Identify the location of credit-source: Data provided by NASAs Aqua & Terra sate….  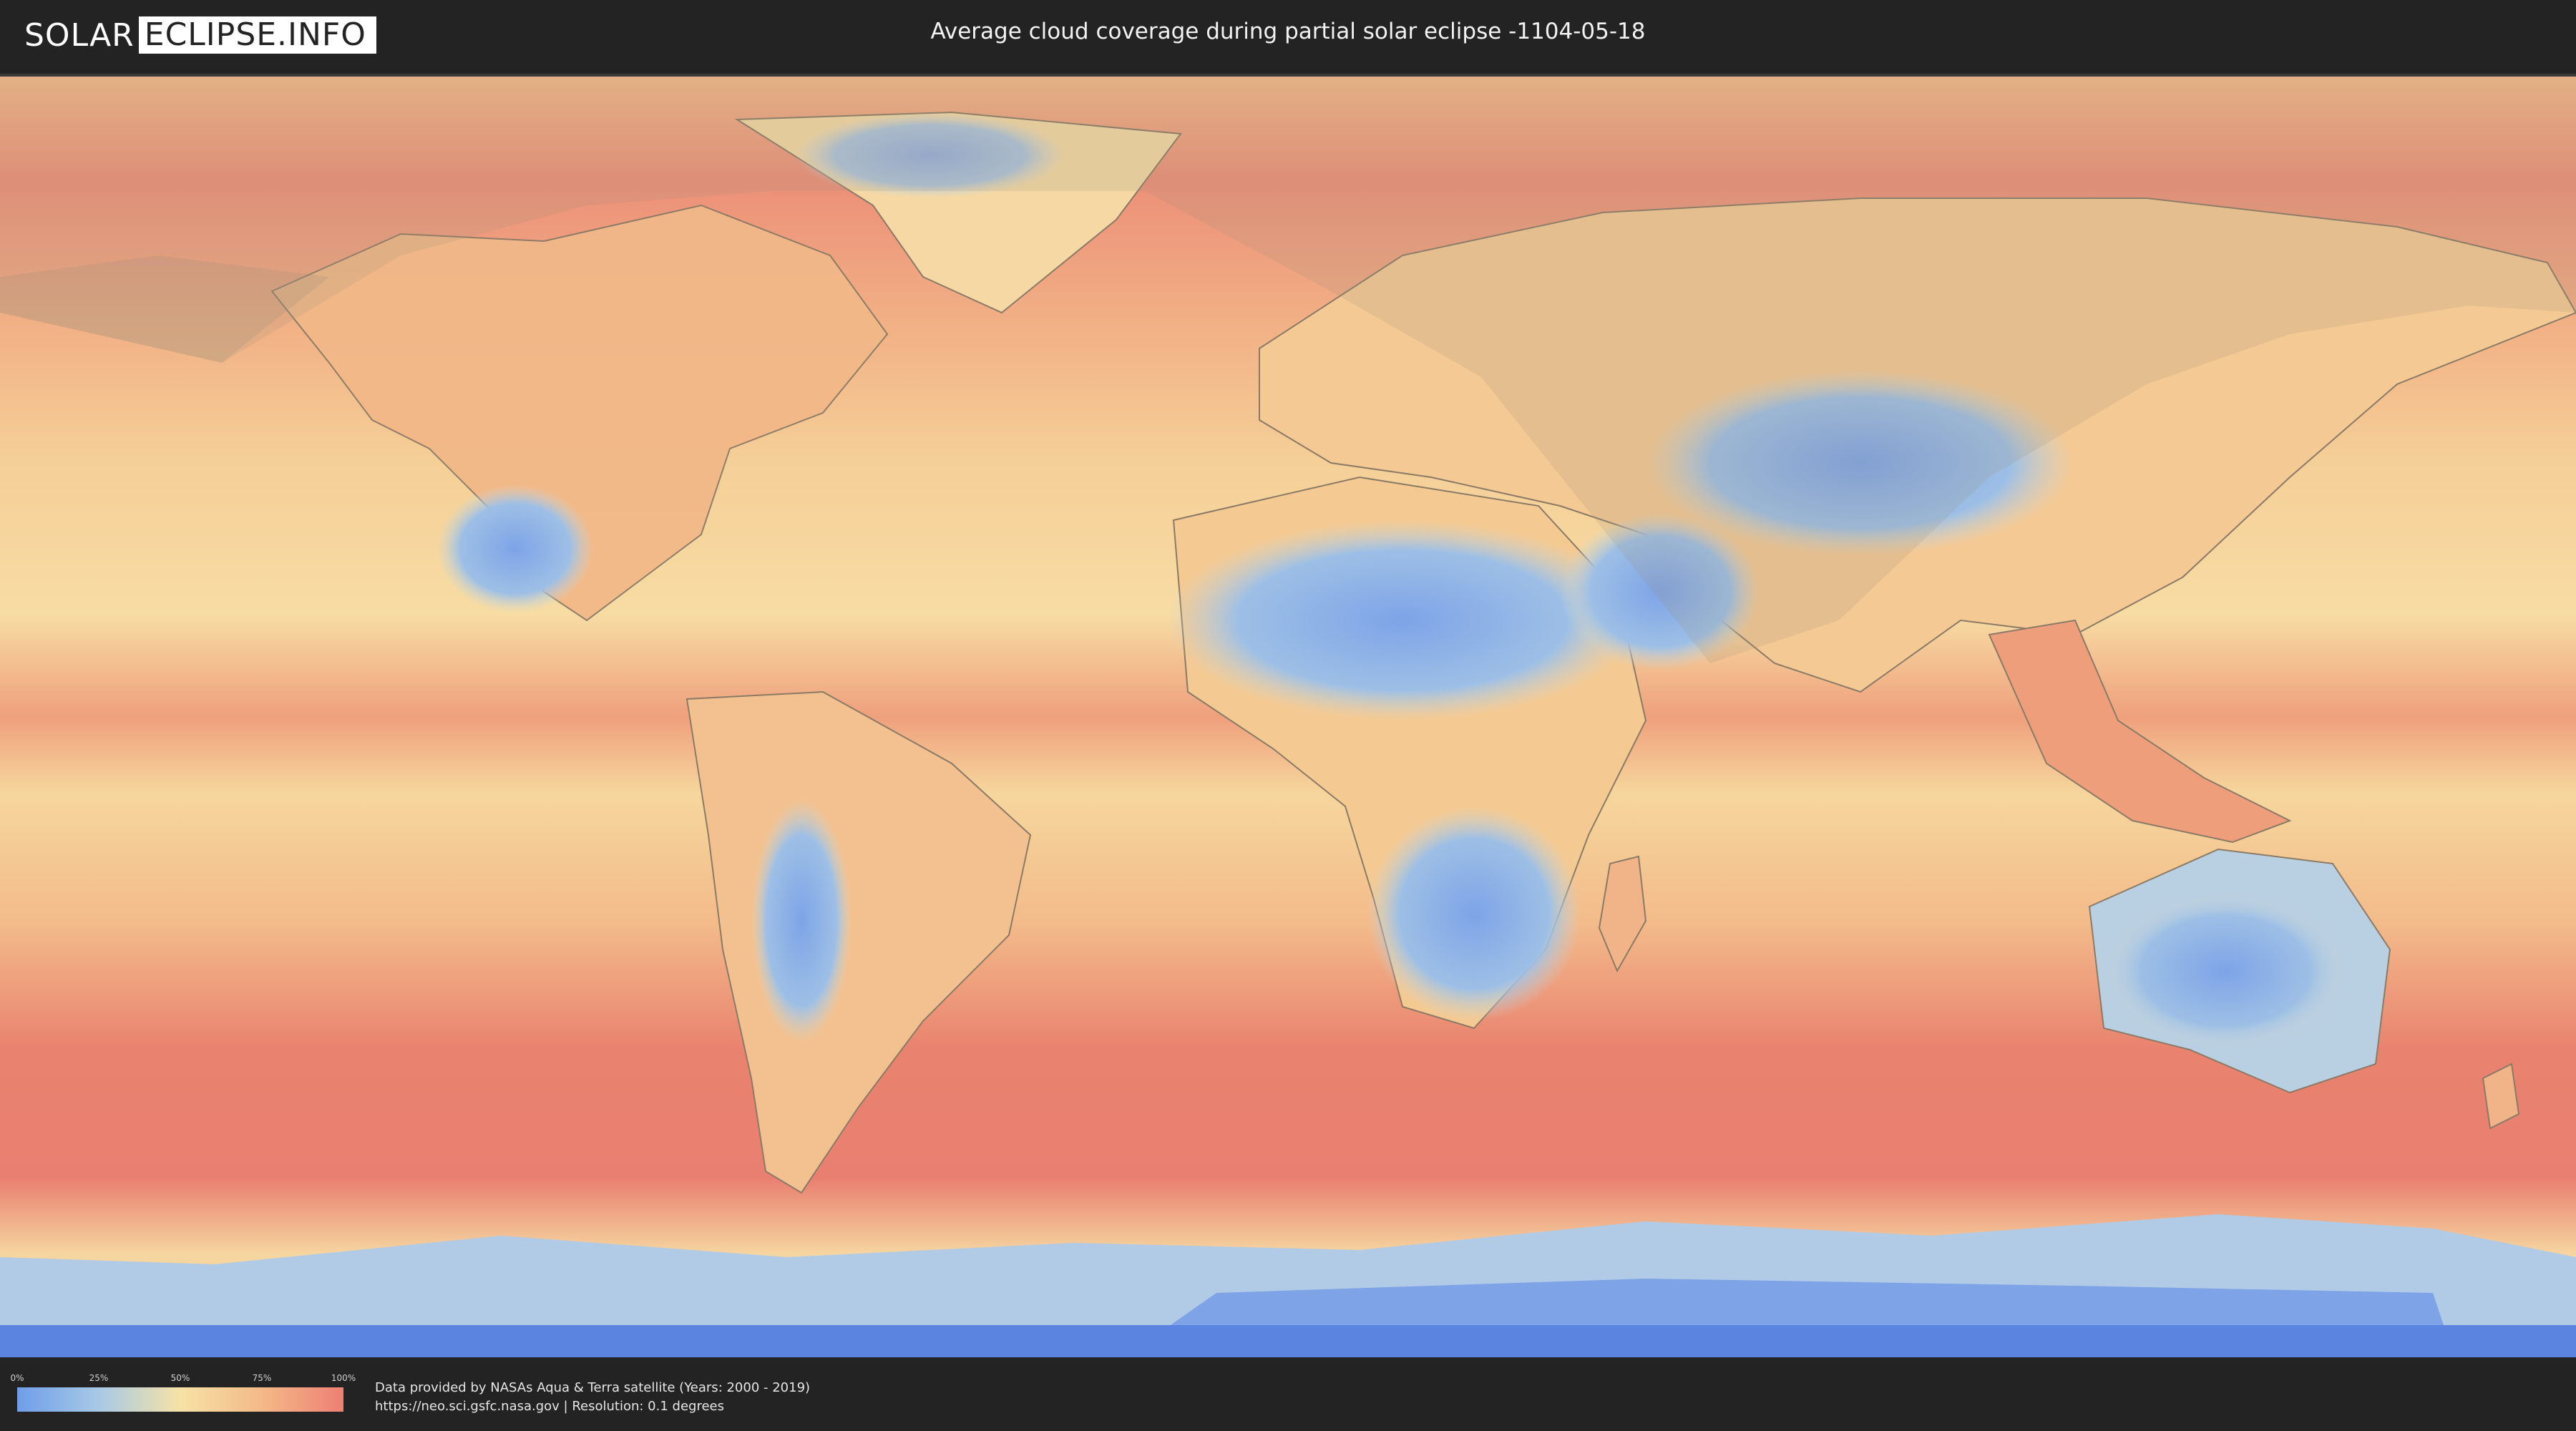
(593, 1387).